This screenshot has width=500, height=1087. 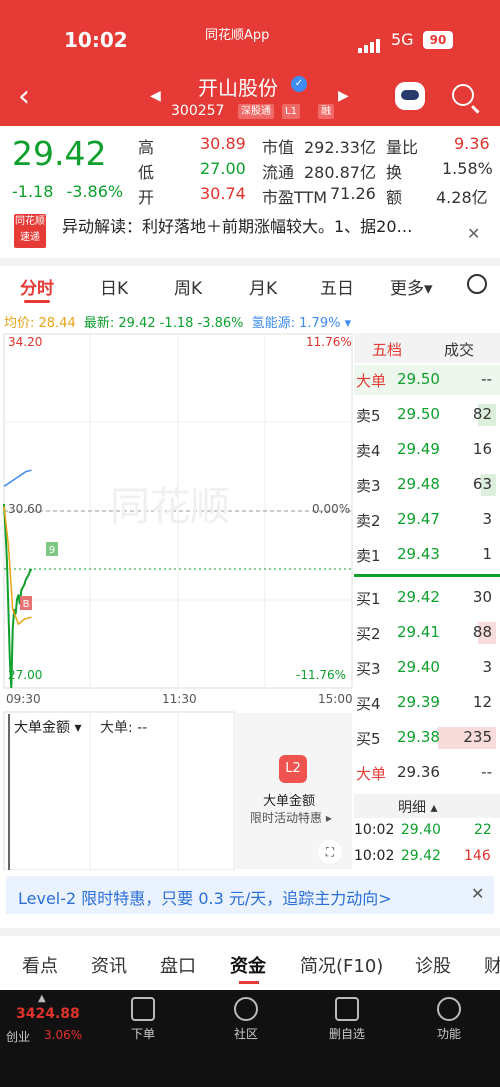 I want to click on orderbook-price: 29.50, so click(x=418, y=414).